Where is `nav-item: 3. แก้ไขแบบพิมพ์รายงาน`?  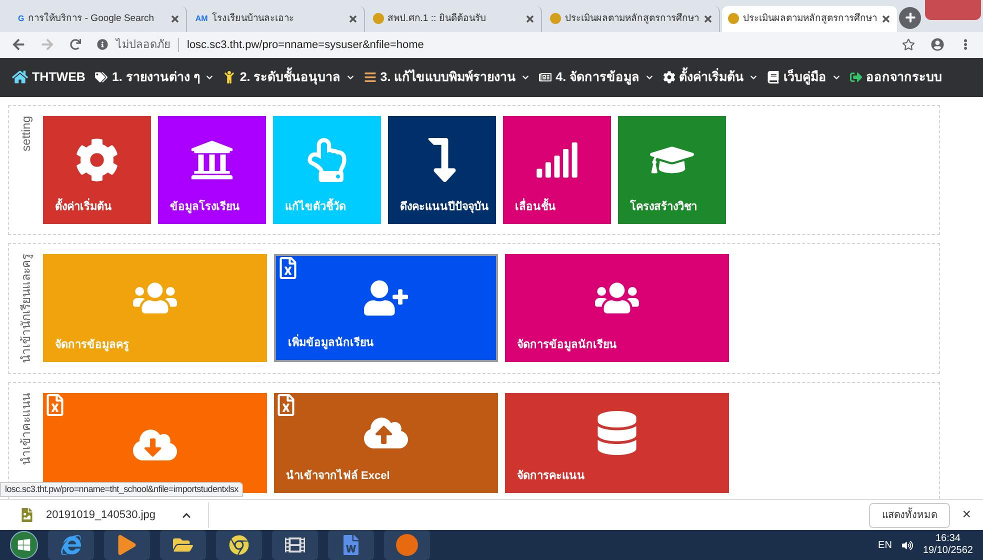 nav-item: 3. แก้ไขแบบพิมพ์รายงาน is located at coordinates (447, 77).